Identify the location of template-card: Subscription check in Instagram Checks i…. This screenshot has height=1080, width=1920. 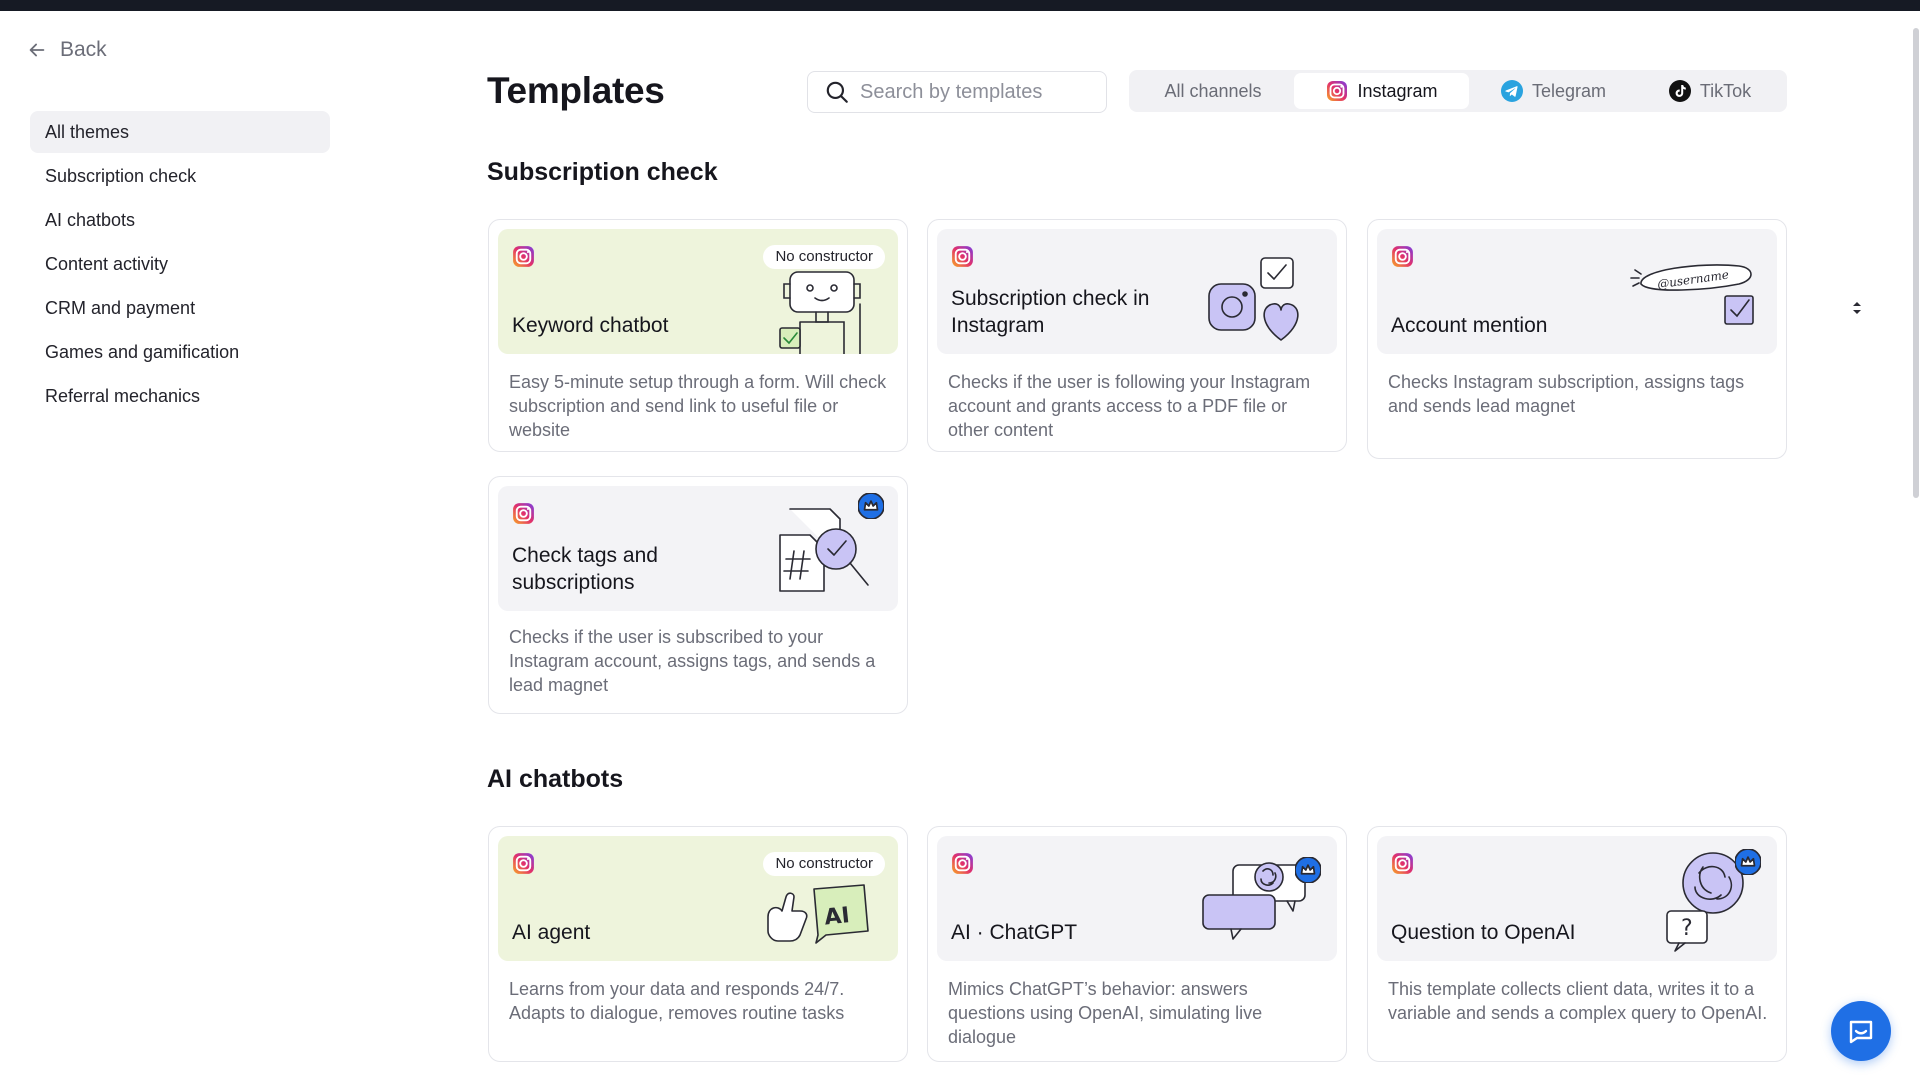
(1137, 335).